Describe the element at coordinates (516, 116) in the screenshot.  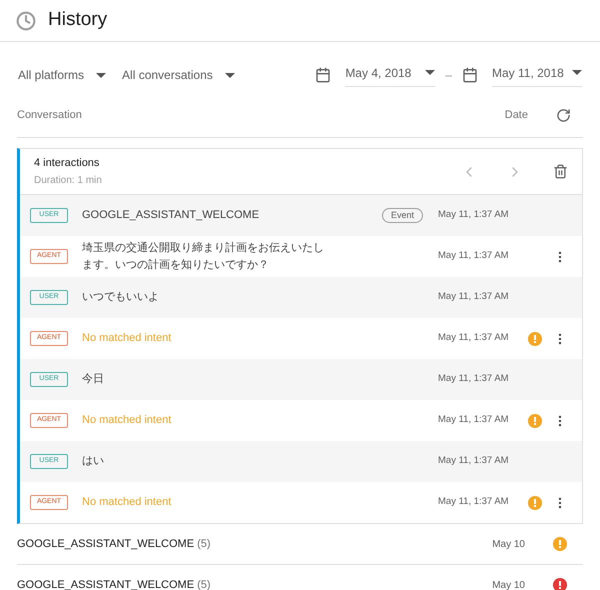
I see `date-column-header: Date` at that location.